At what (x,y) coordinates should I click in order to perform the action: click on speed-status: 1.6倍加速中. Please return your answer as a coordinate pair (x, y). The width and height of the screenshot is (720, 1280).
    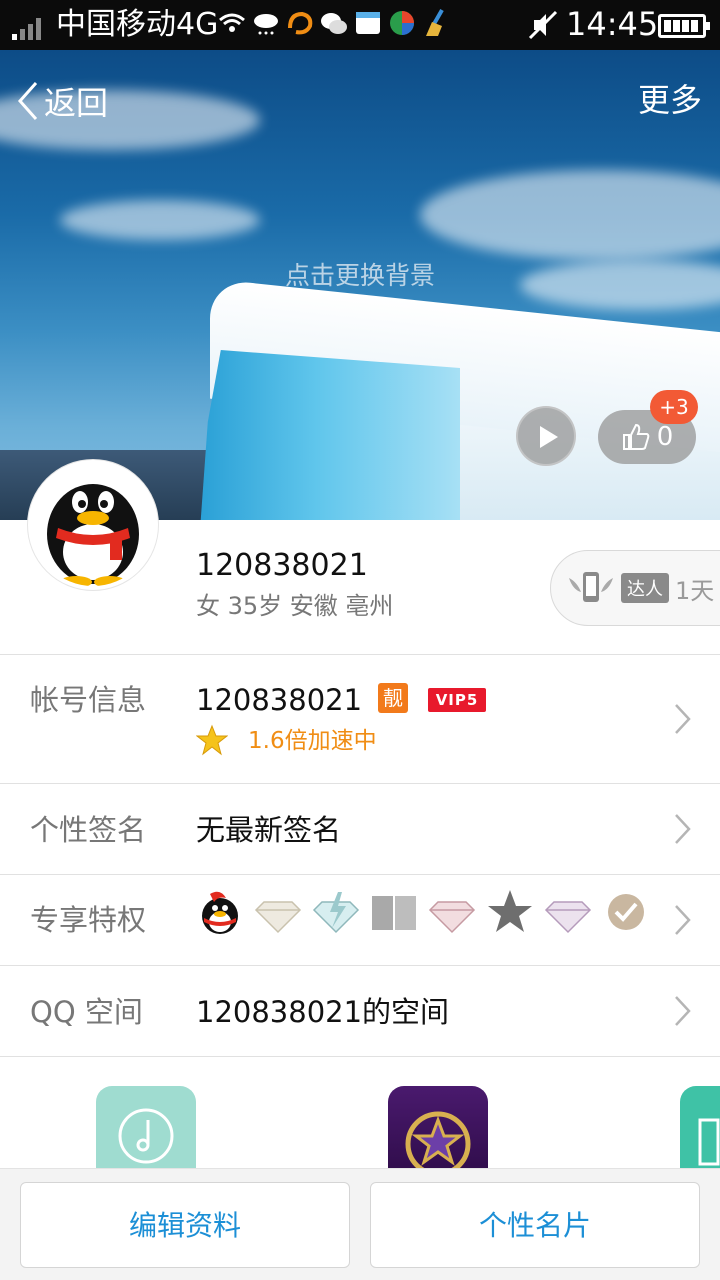
    Looking at the image, I should click on (312, 741).